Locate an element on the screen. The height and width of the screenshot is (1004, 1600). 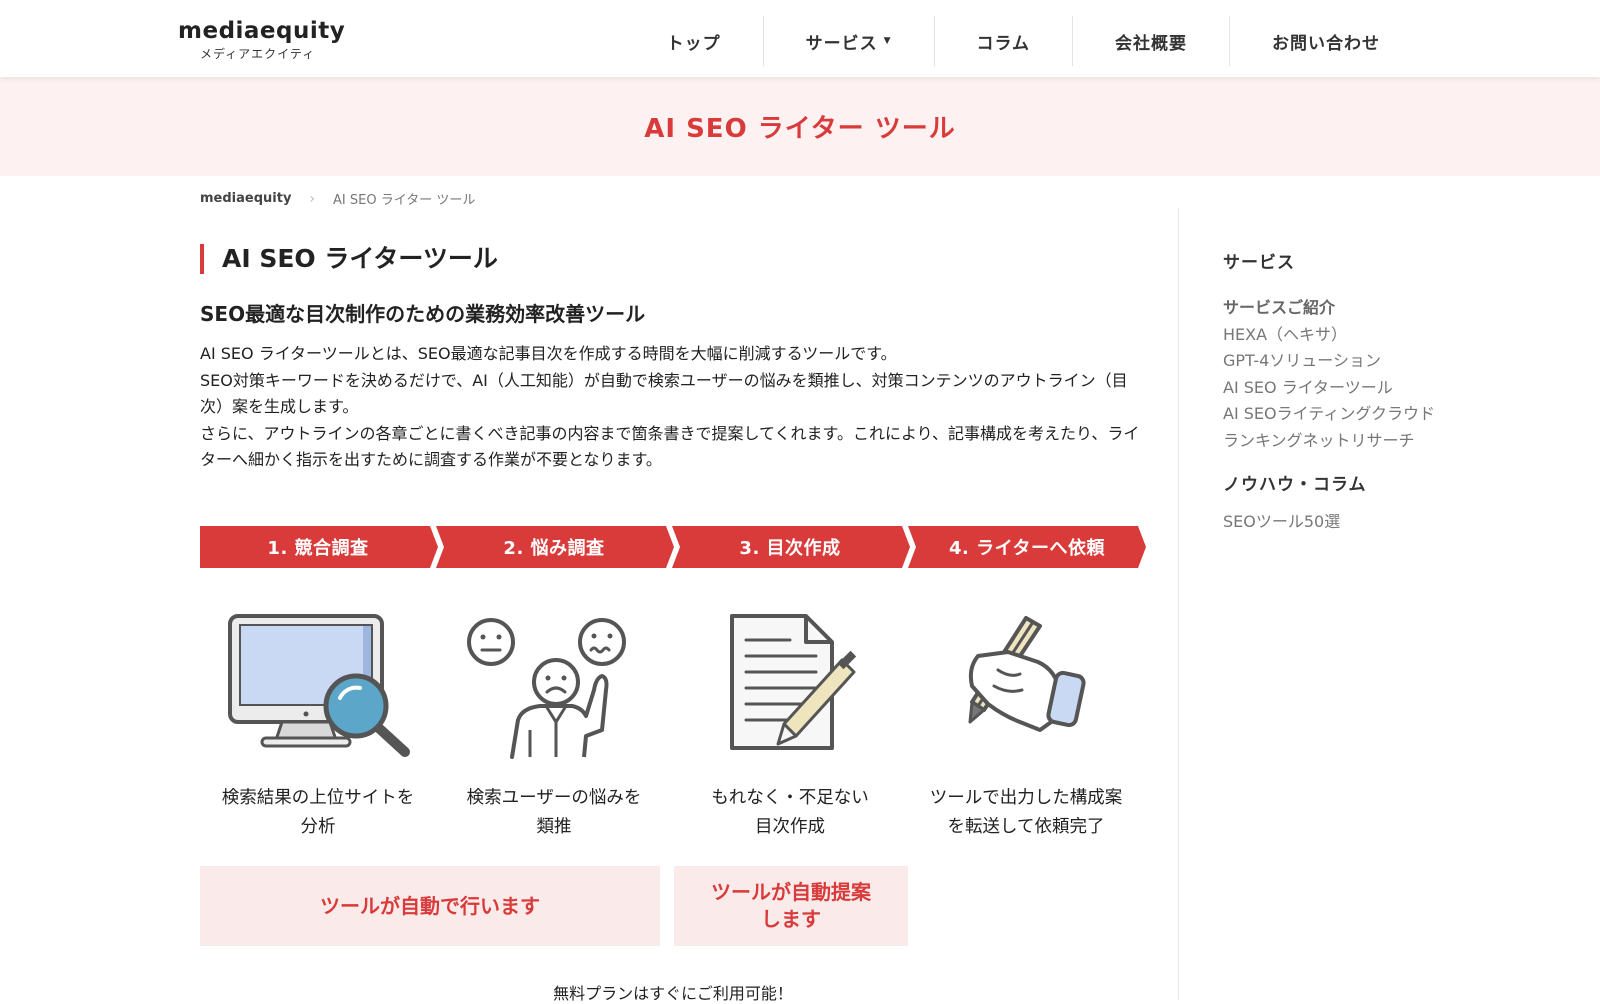
site-logo: mediaequity メディアエクイティ is located at coordinates (261, 40).